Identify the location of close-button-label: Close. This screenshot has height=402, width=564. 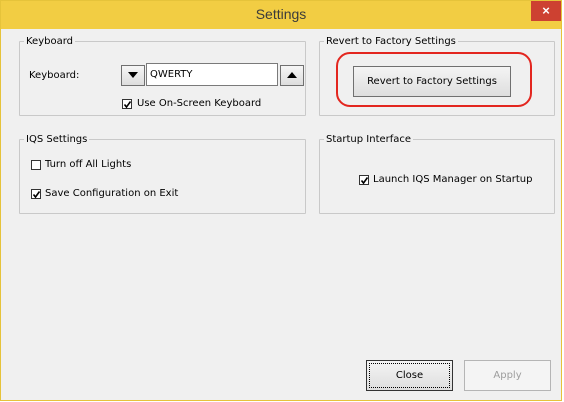
(409, 375).